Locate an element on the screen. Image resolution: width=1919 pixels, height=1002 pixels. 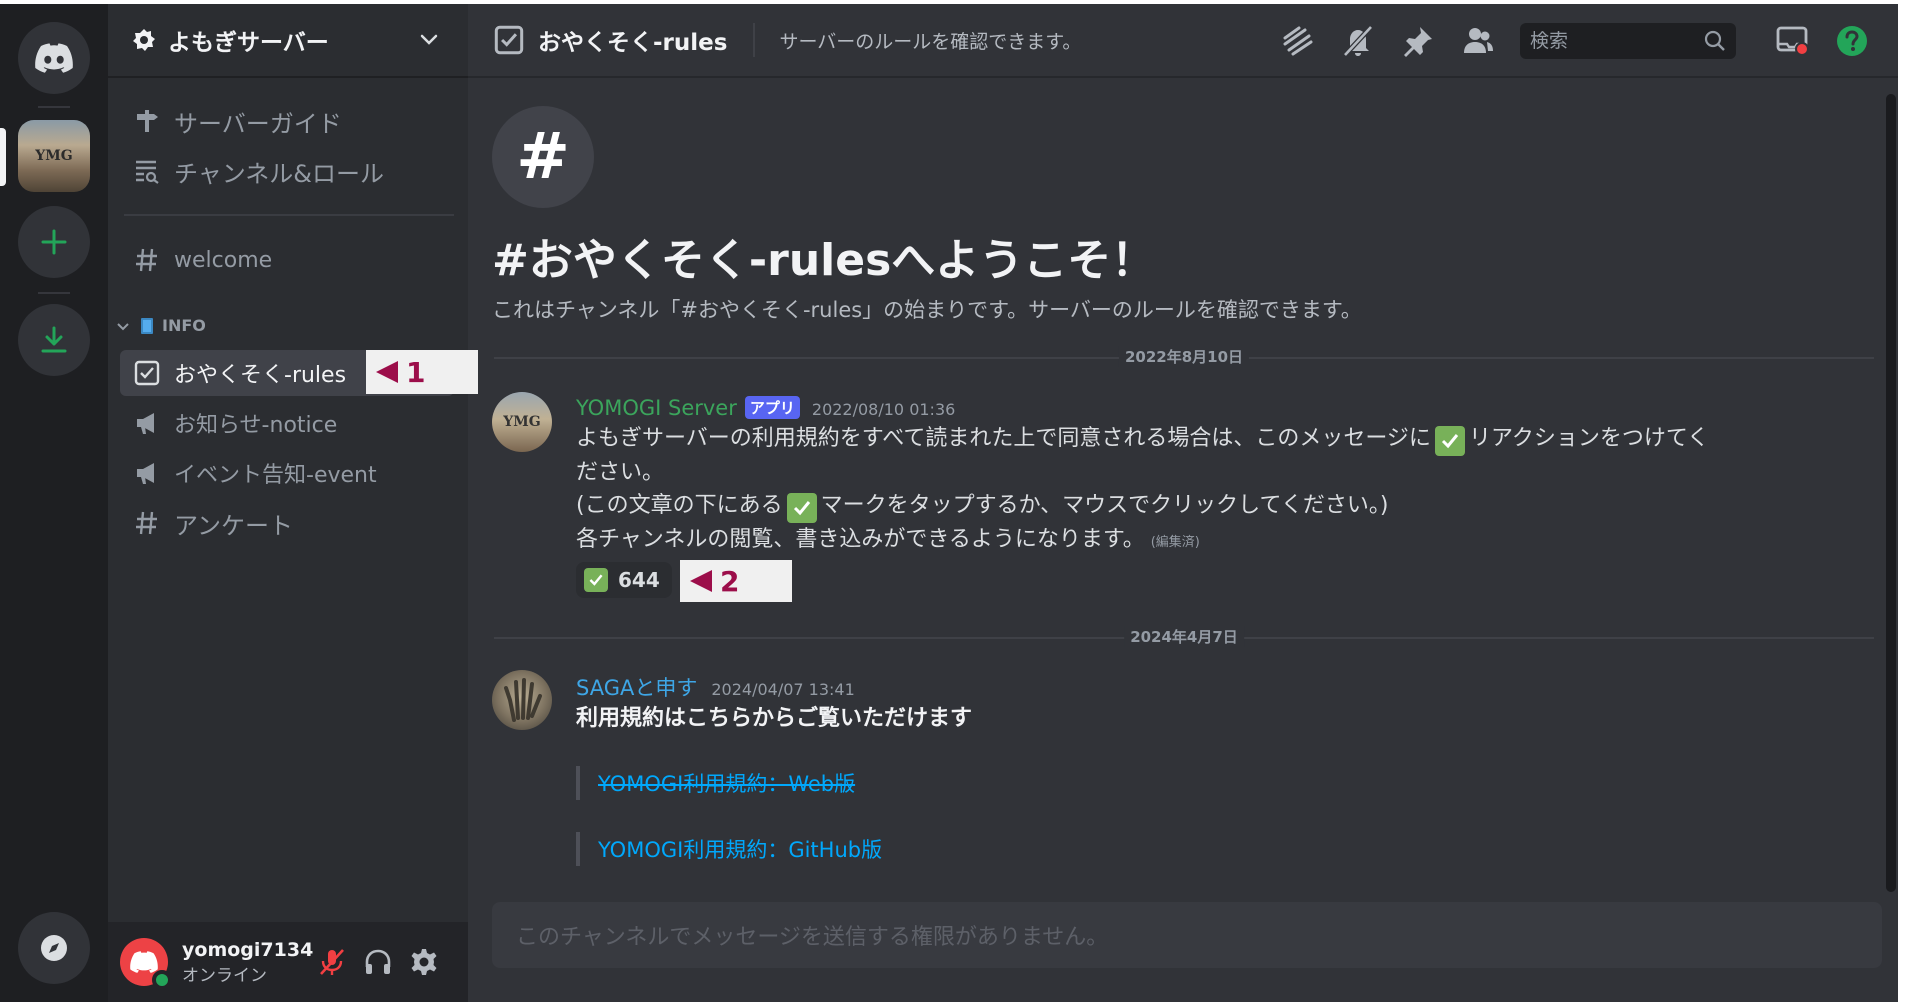
message-header: SAGAと申す 2024/04/07 13:41 is located at coordinates (715, 687).